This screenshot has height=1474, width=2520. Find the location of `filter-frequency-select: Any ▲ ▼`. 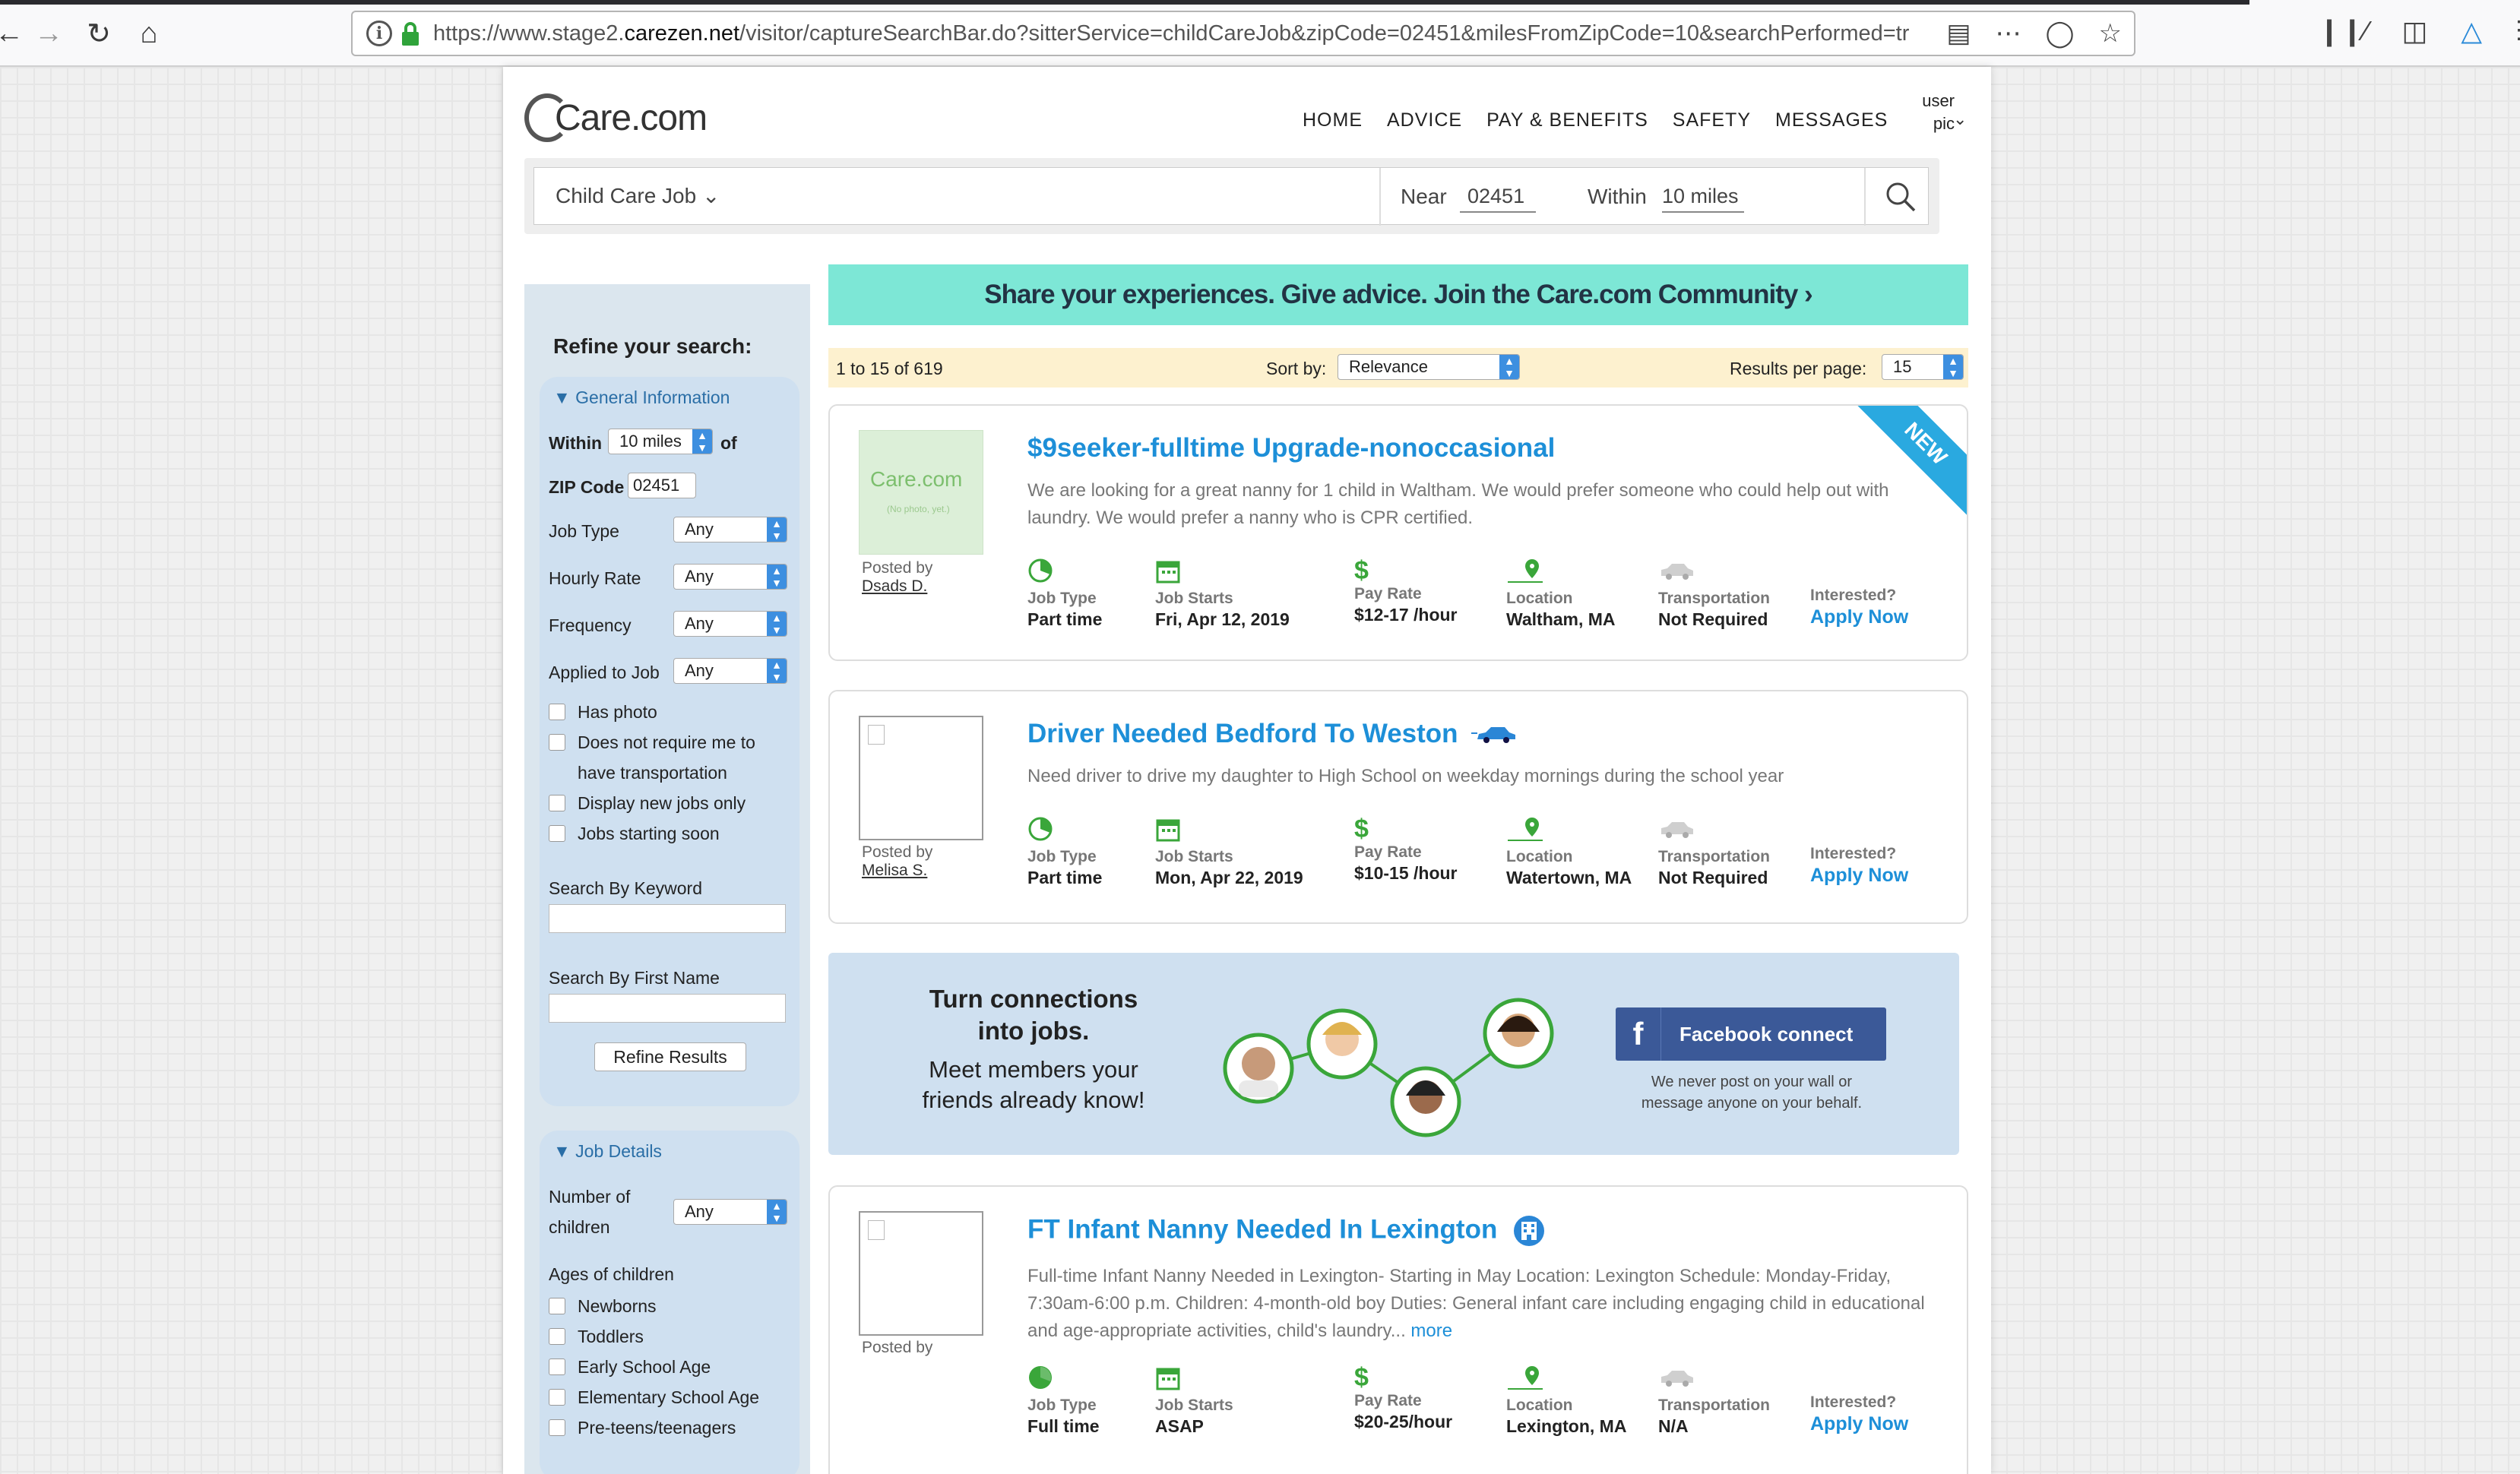

filter-frequency-select: Any ▲ ▼ is located at coordinates (730, 624).